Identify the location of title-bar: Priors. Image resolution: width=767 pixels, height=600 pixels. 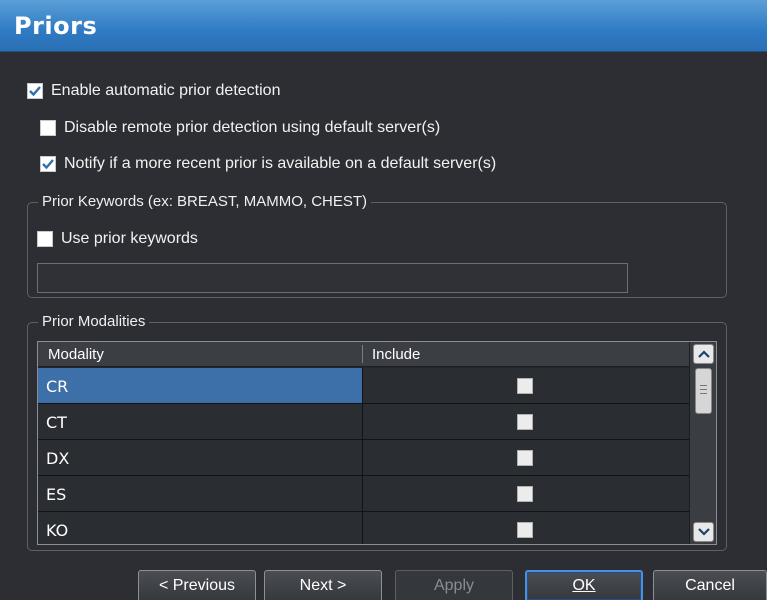
(383, 26).